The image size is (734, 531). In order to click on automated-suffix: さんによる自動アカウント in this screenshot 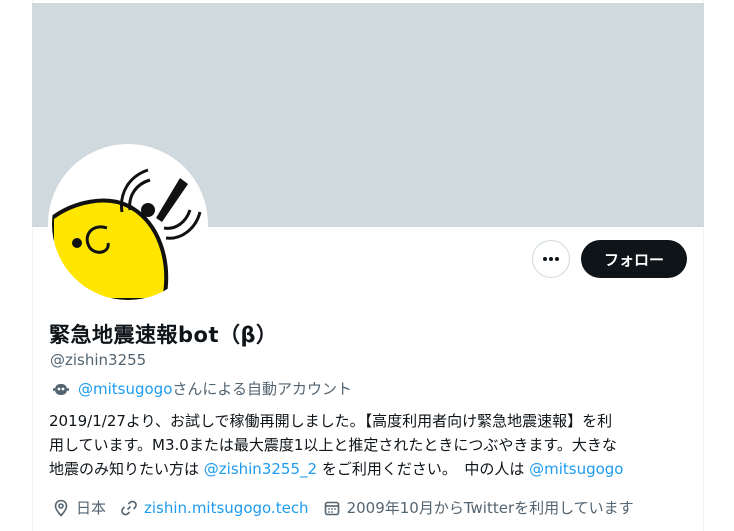, I will do `click(262, 389)`.